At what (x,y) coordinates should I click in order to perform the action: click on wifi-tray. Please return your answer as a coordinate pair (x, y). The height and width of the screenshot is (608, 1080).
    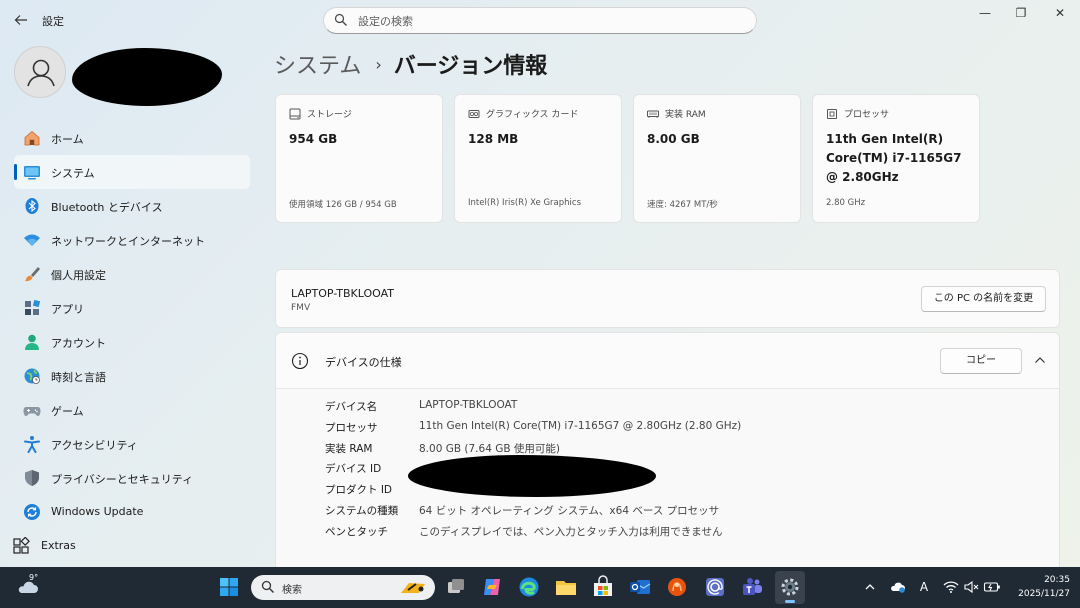
    Looking at the image, I should click on (951, 587).